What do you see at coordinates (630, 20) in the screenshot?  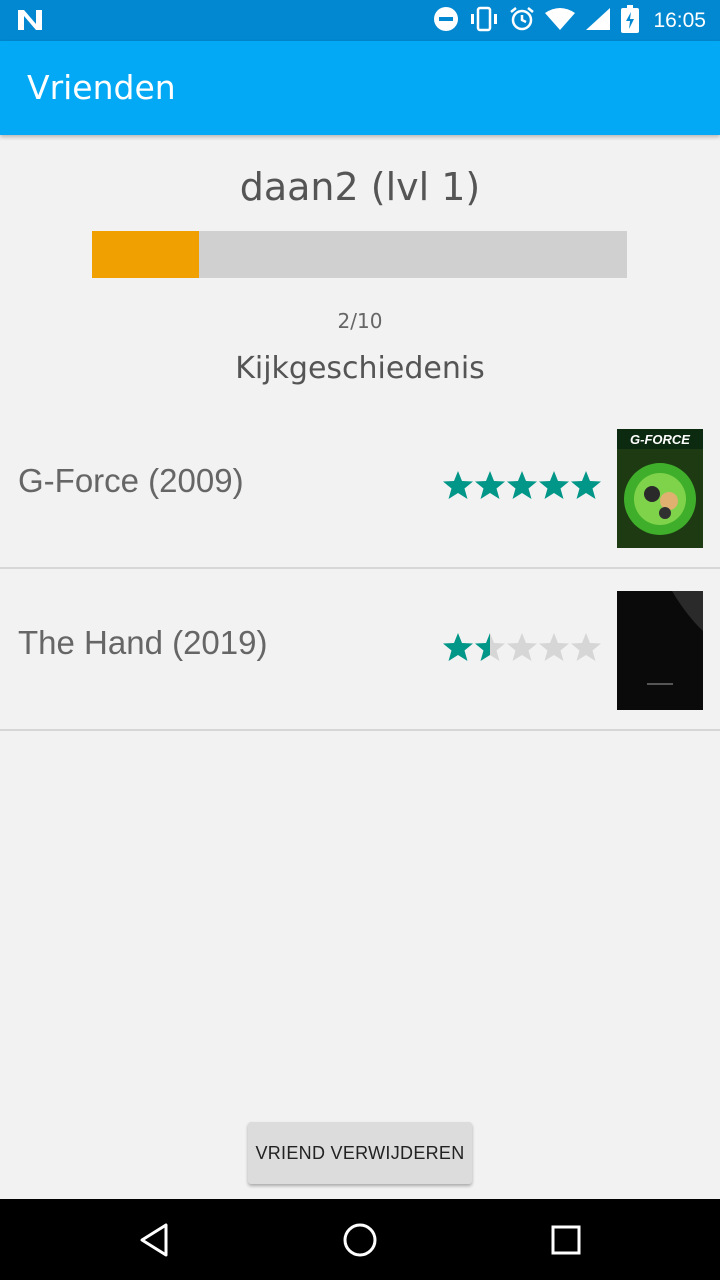 I see `battery-charging-icon` at bounding box center [630, 20].